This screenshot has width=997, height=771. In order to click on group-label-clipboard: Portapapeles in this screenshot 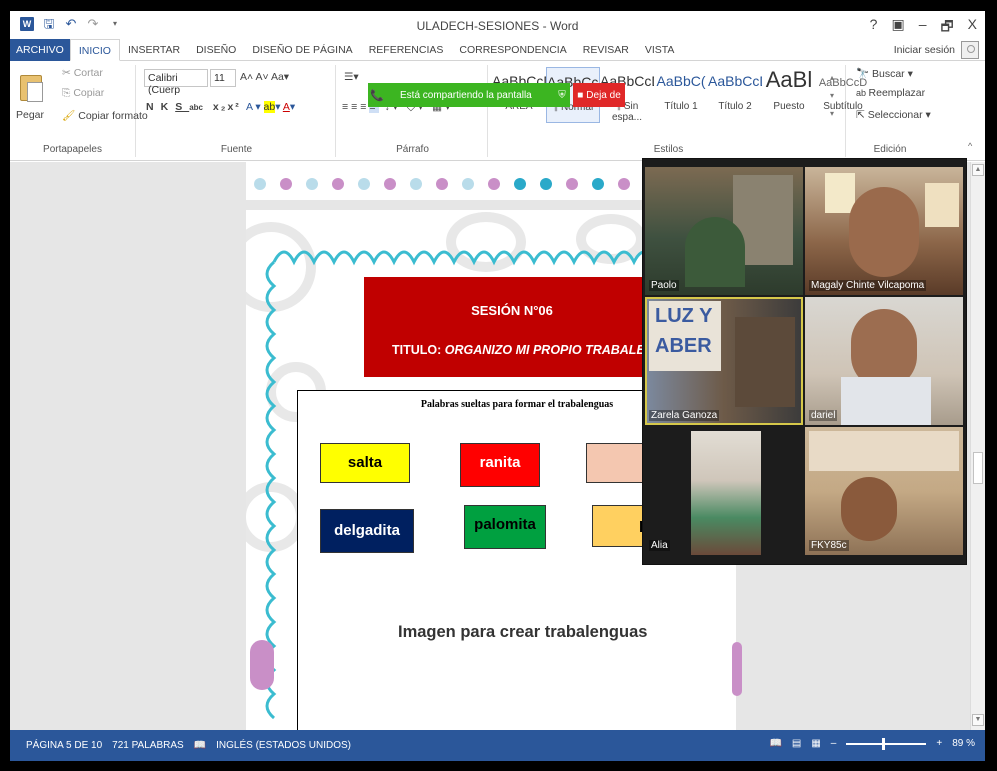, I will do `click(72, 149)`.